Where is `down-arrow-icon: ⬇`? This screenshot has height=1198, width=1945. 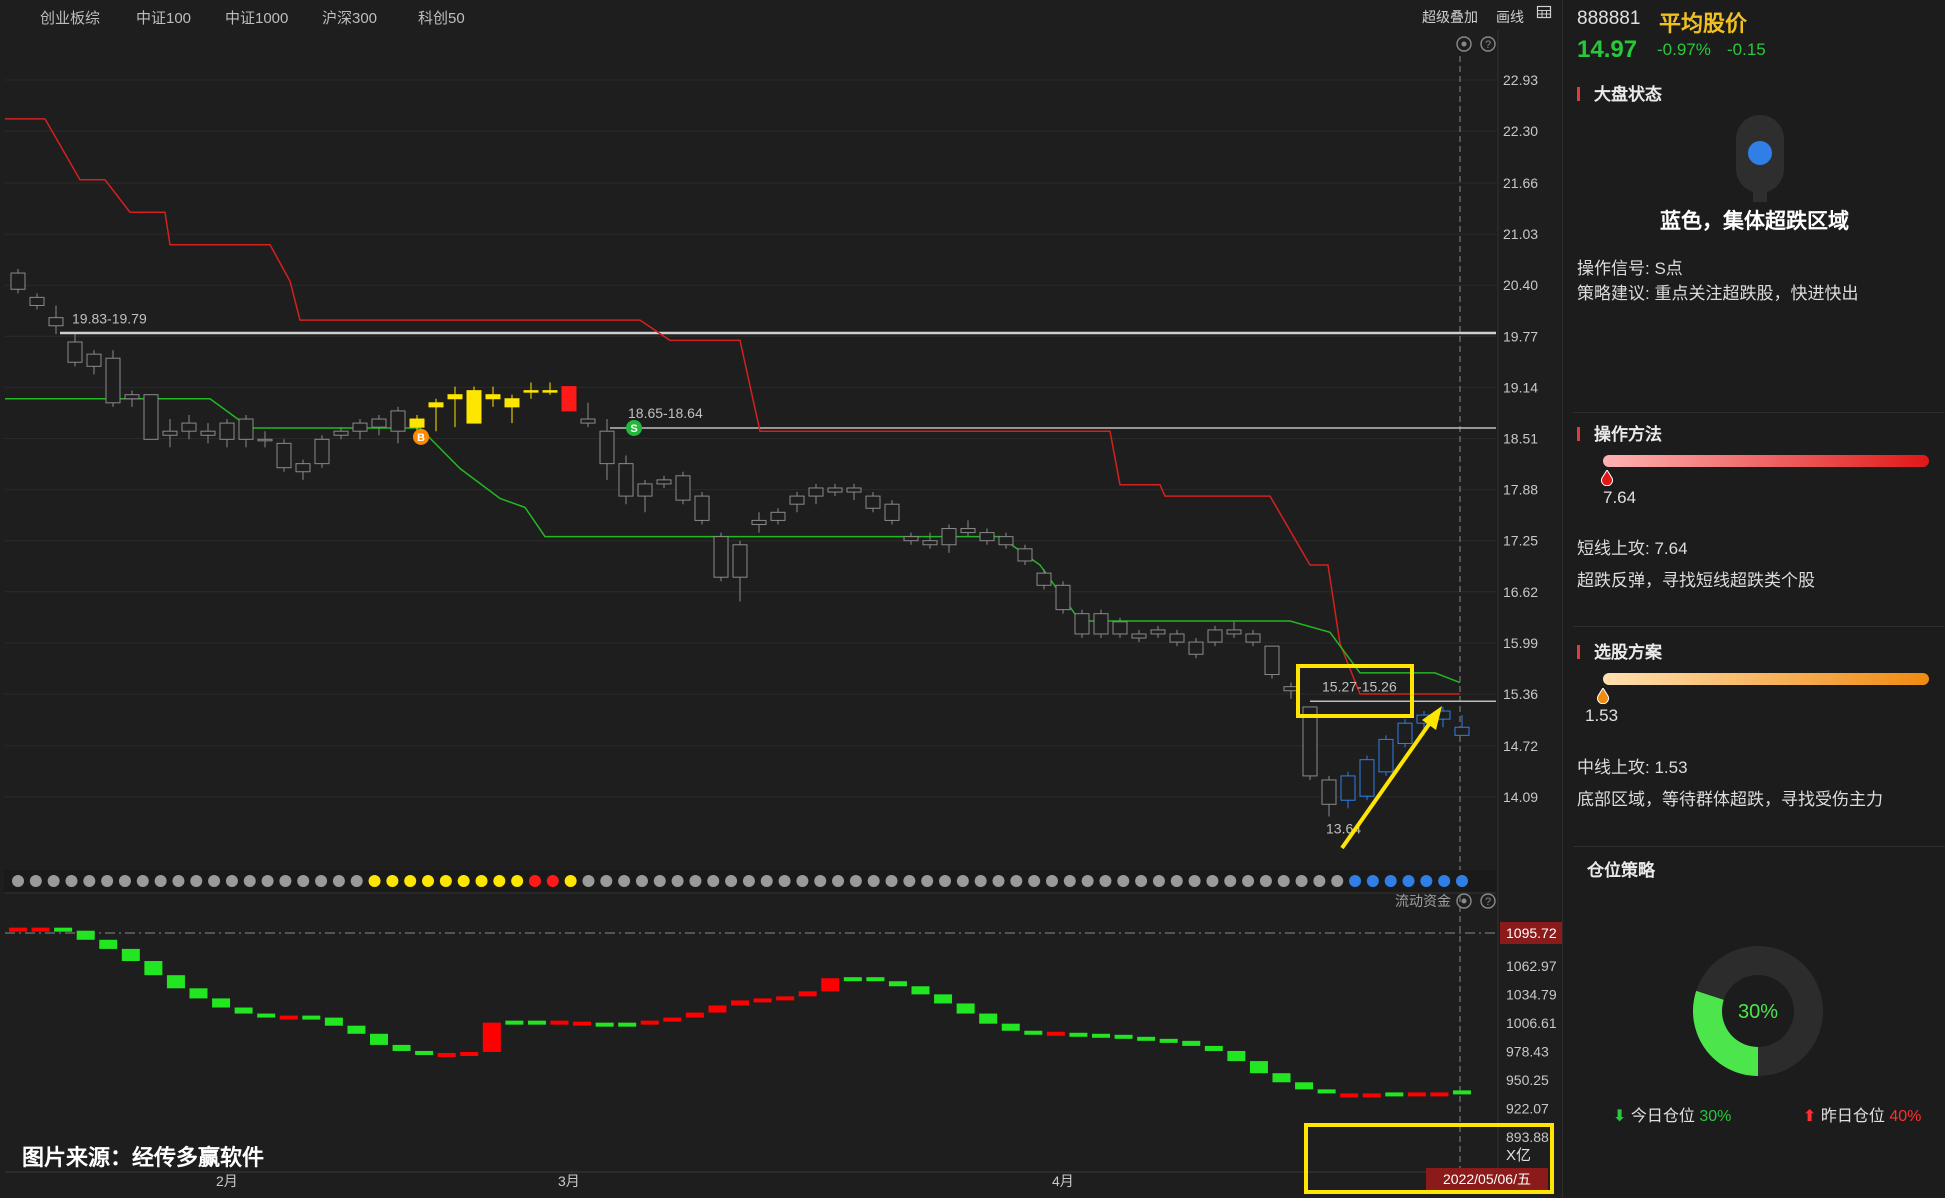
down-arrow-icon: ⬇ is located at coordinates (1620, 1116).